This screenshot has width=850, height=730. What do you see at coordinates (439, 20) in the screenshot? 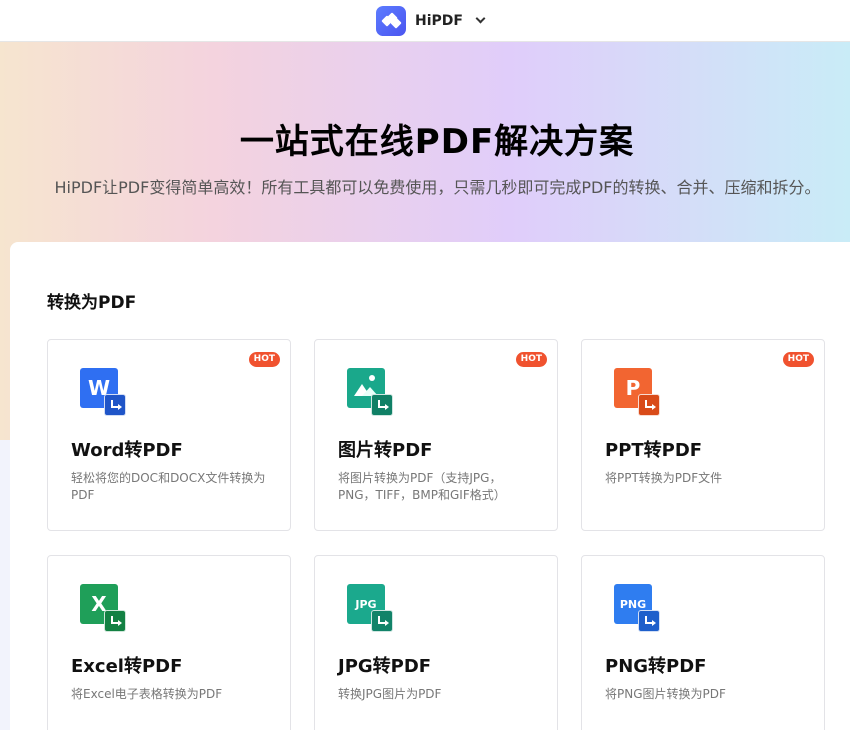
I see `brand-name: HiPDF` at bounding box center [439, 20].